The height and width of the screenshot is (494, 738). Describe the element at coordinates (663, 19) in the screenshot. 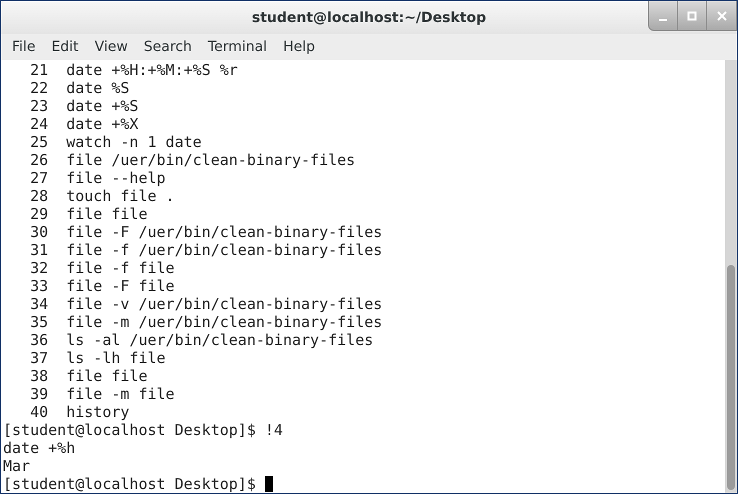

I see `minimize-icon` at that location.